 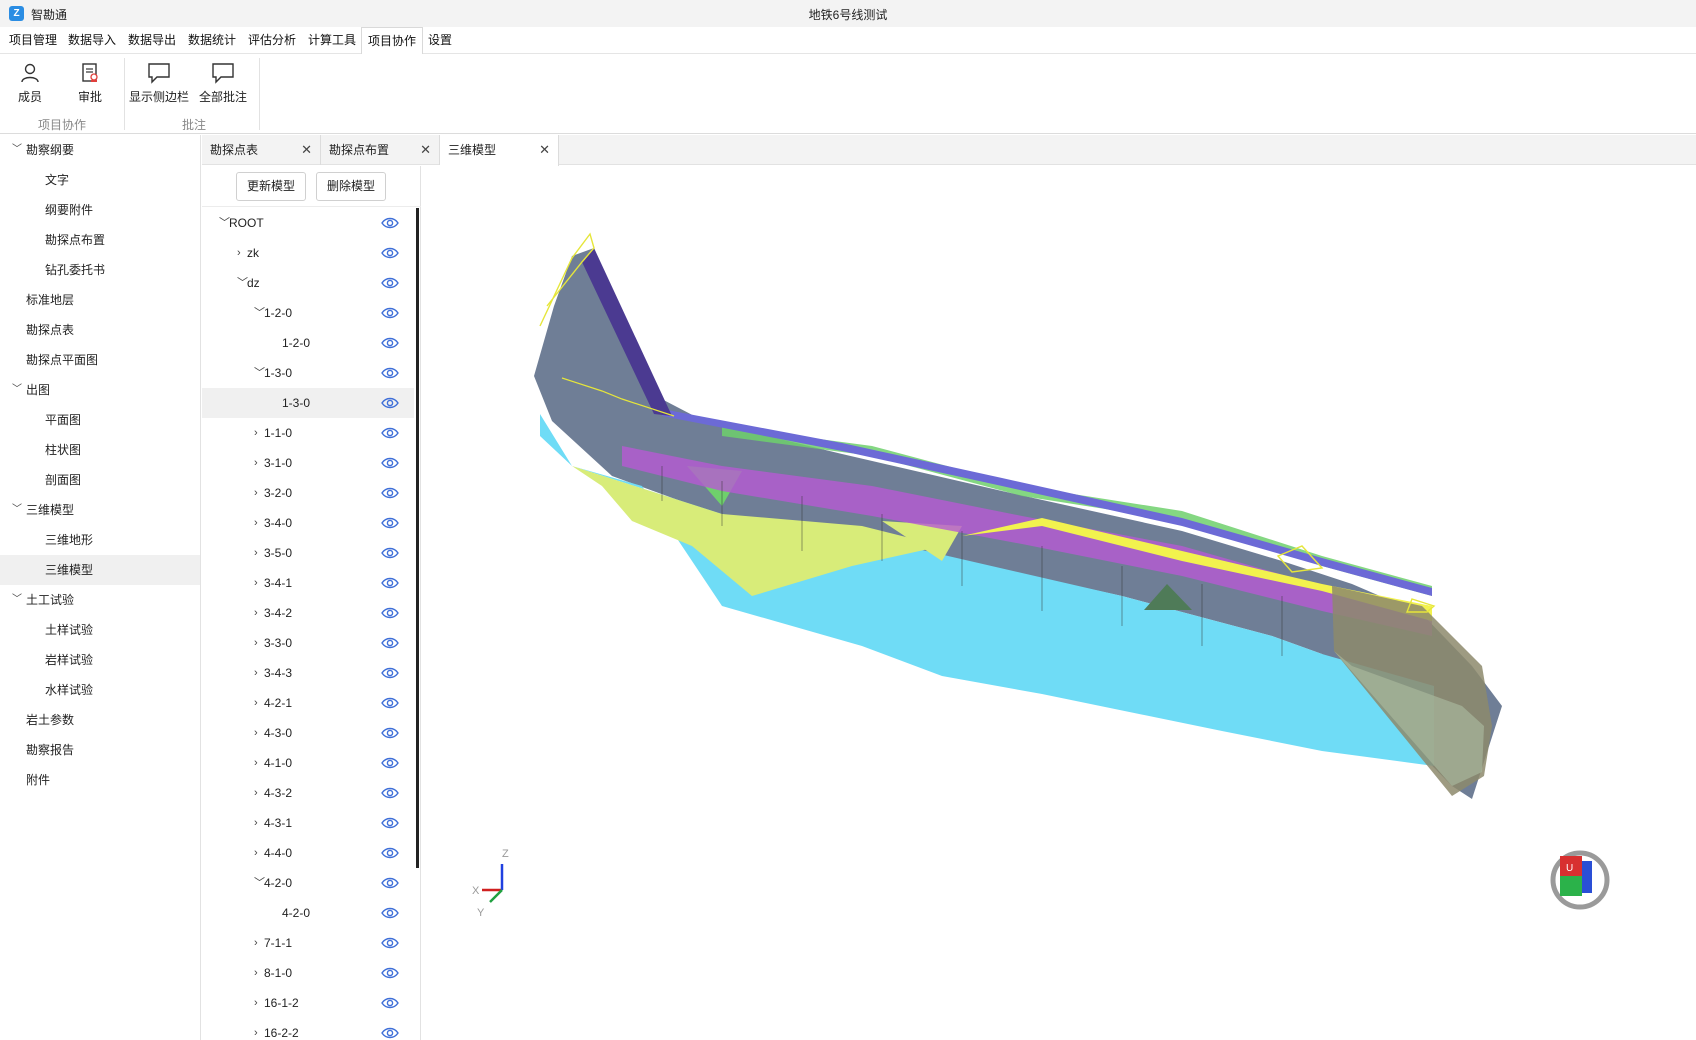 I want to click on menu-data-export: 数据导出, so click(x=152, y=40).